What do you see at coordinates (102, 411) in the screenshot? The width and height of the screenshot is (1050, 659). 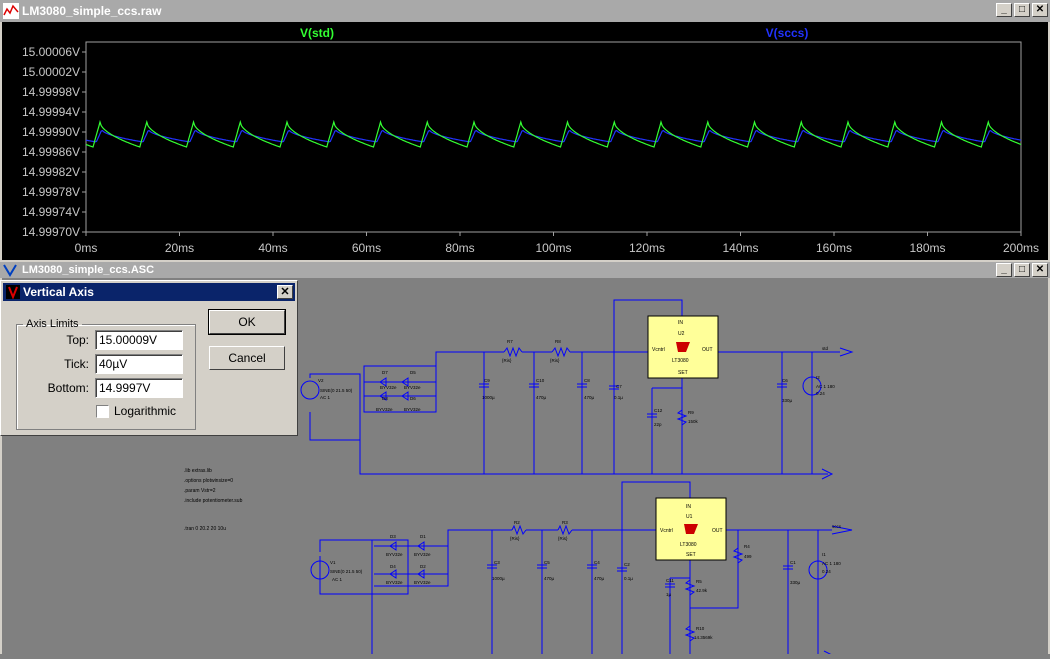 I see `logarithmic-checkbox` at bounding box center [102, 411].